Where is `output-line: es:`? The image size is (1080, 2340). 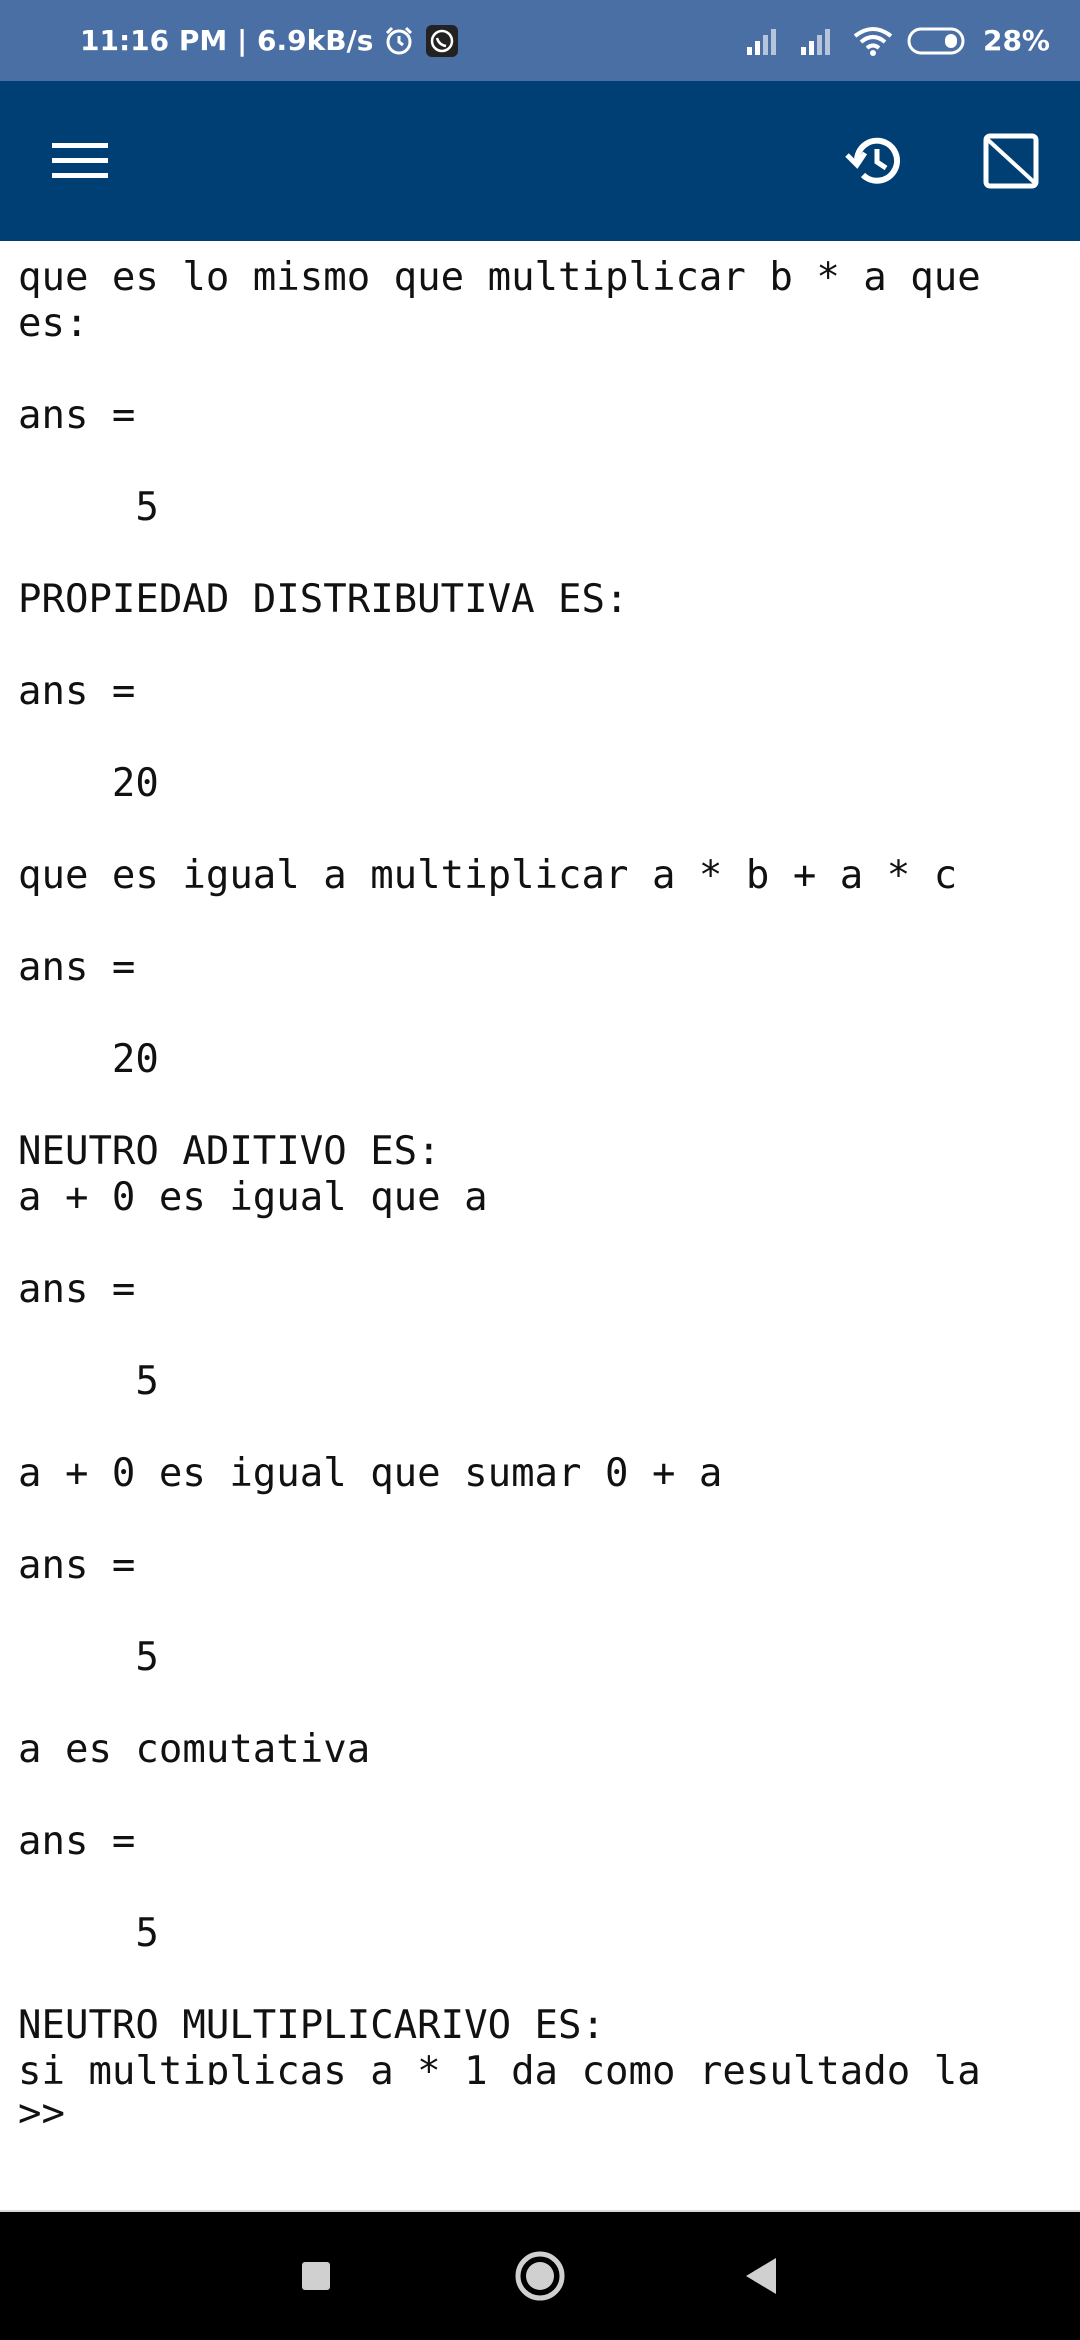
output-line: es: is located at coordinates (53, 323).